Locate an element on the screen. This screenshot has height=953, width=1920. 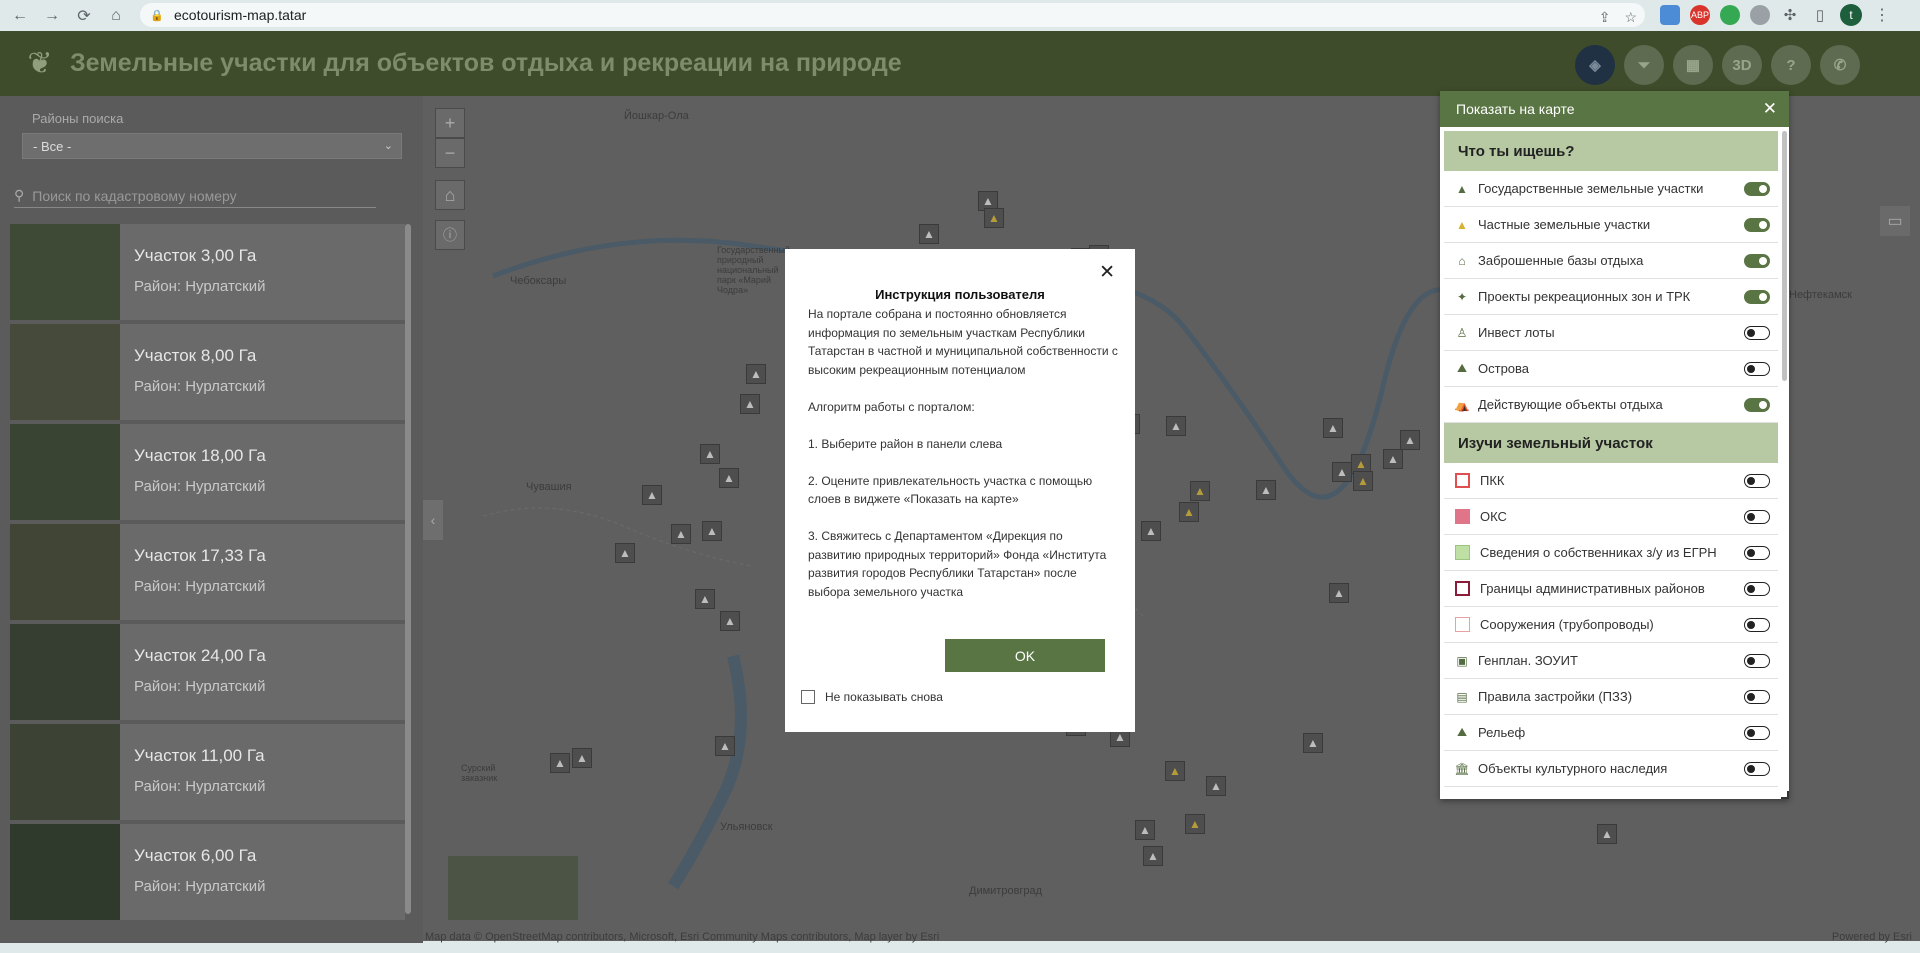
measure-tool-button: ▭ is located at coordinates (1895, 221).